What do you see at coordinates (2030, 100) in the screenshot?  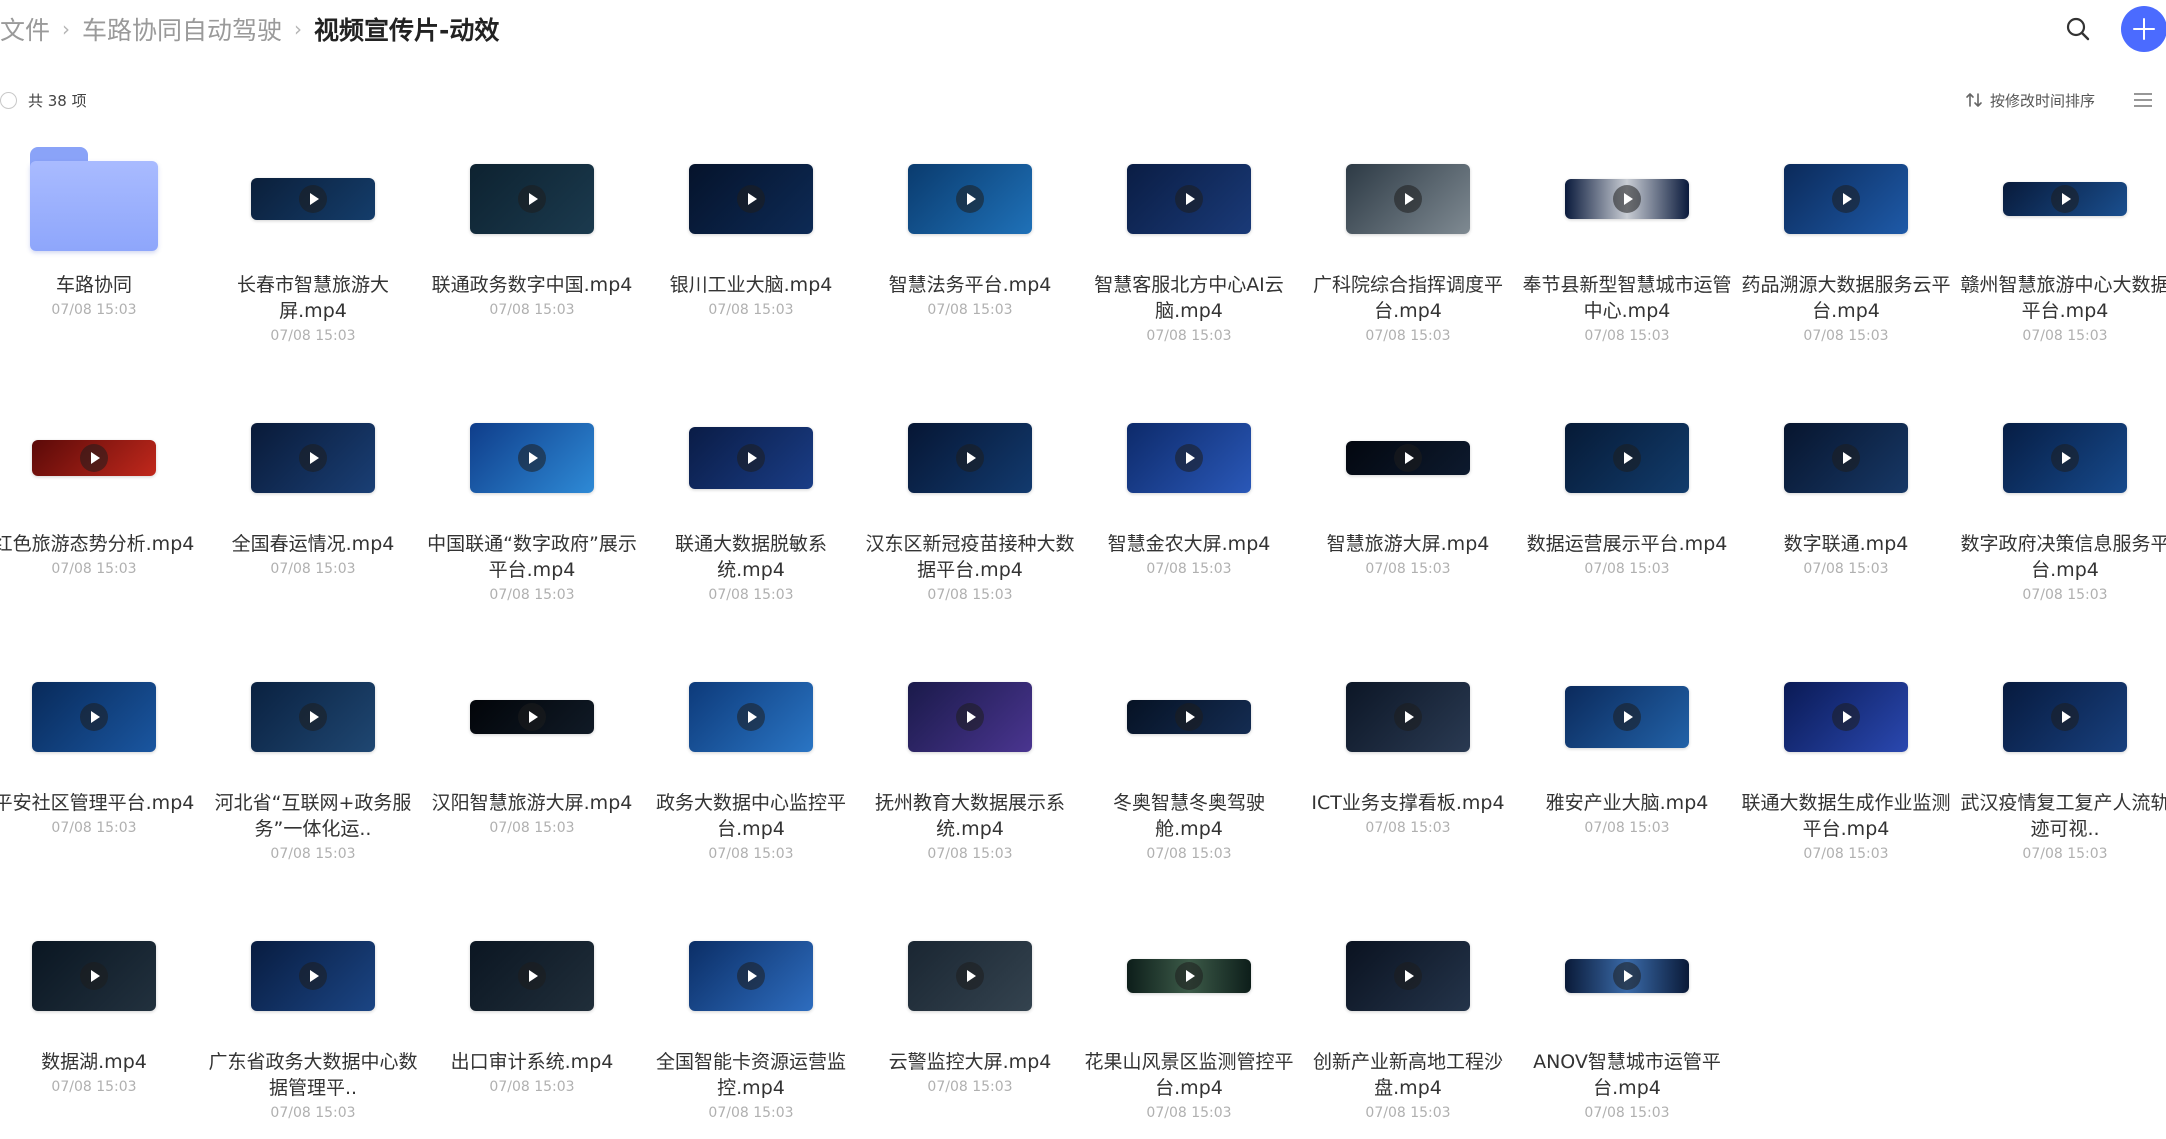 I see `sort-button: 按修改时间排序` at bounding box center [2030, 100].